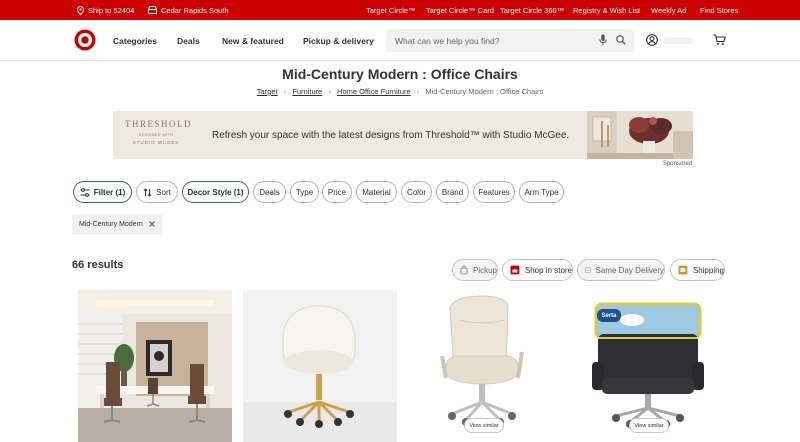  I want to click on filter-label: Filter (1), so click(109, 192).